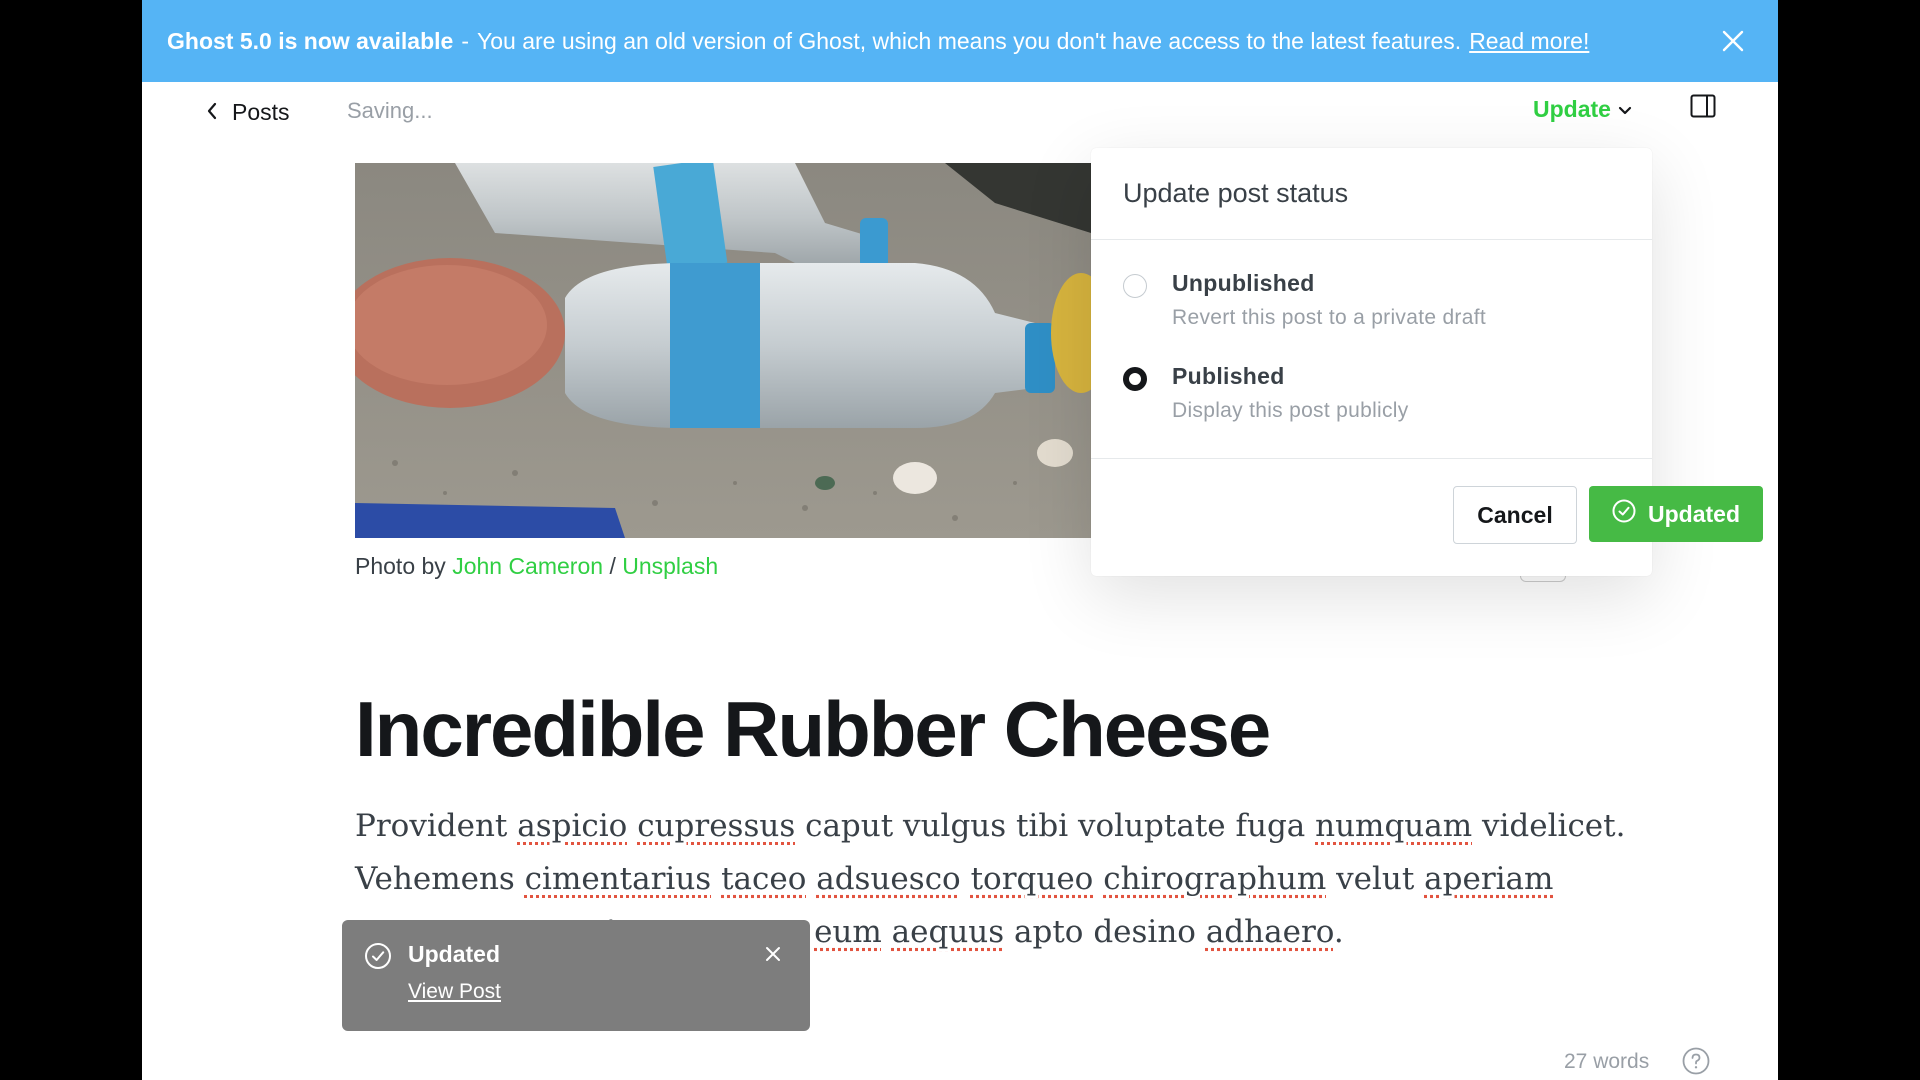 The image size is (1920, 1080). Describe the element at coordinates (848, 932) in the screenshot. I see `spellcheck-word: eum` at that location.